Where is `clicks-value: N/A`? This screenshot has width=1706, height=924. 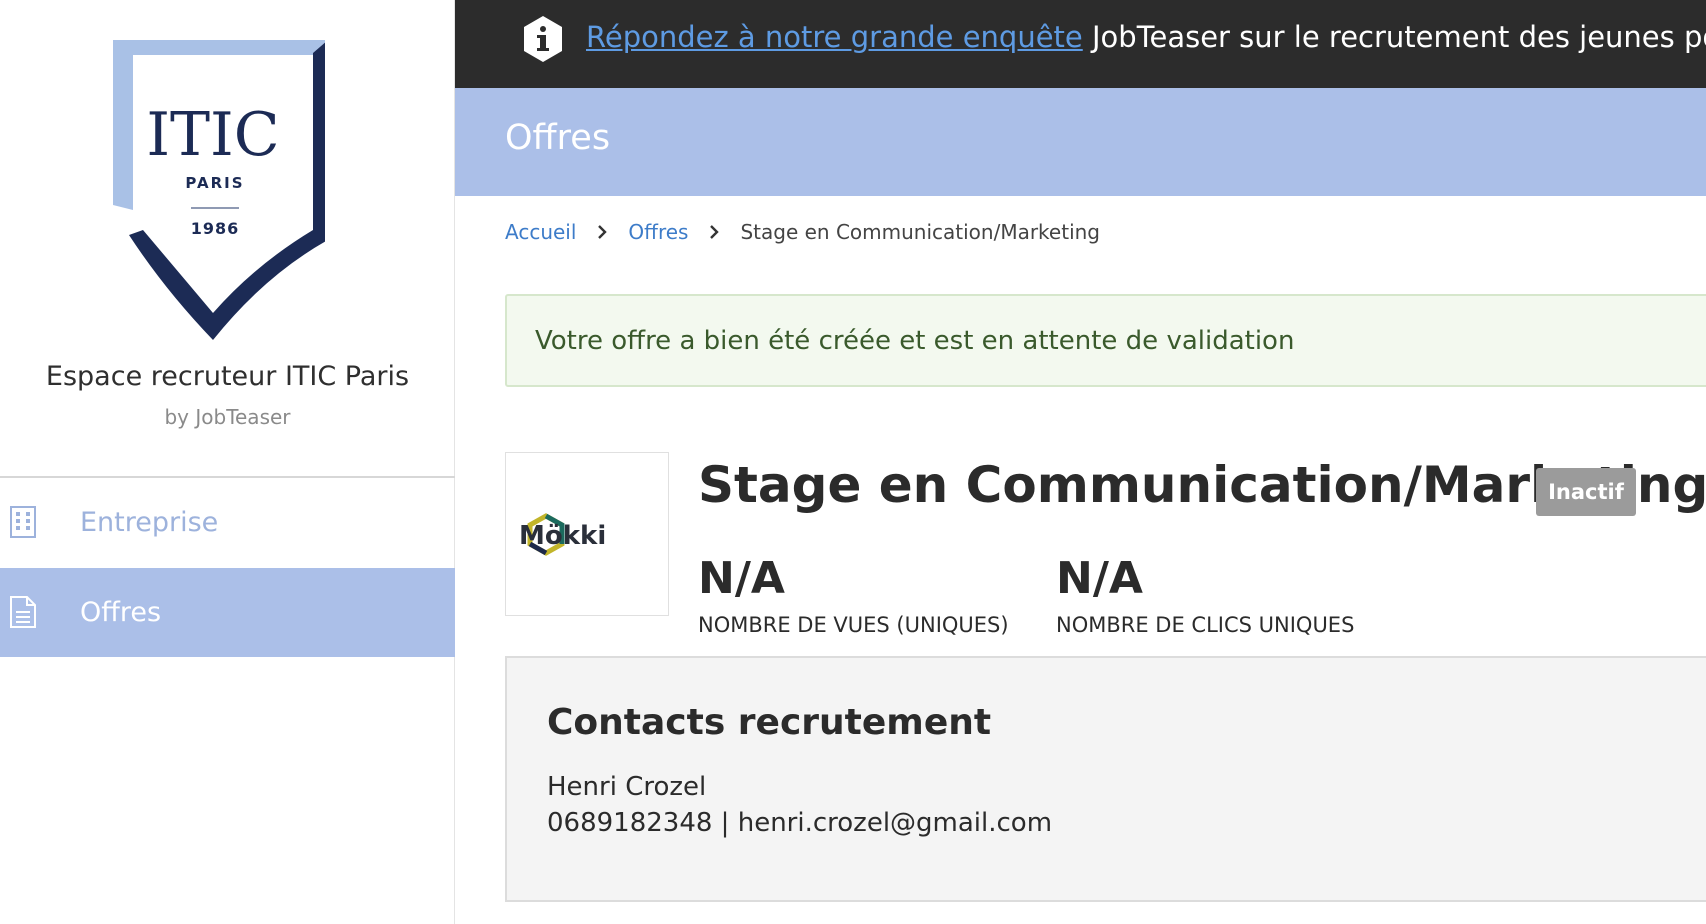 clicks-value: N/A is located at coordinates (1099, 578).